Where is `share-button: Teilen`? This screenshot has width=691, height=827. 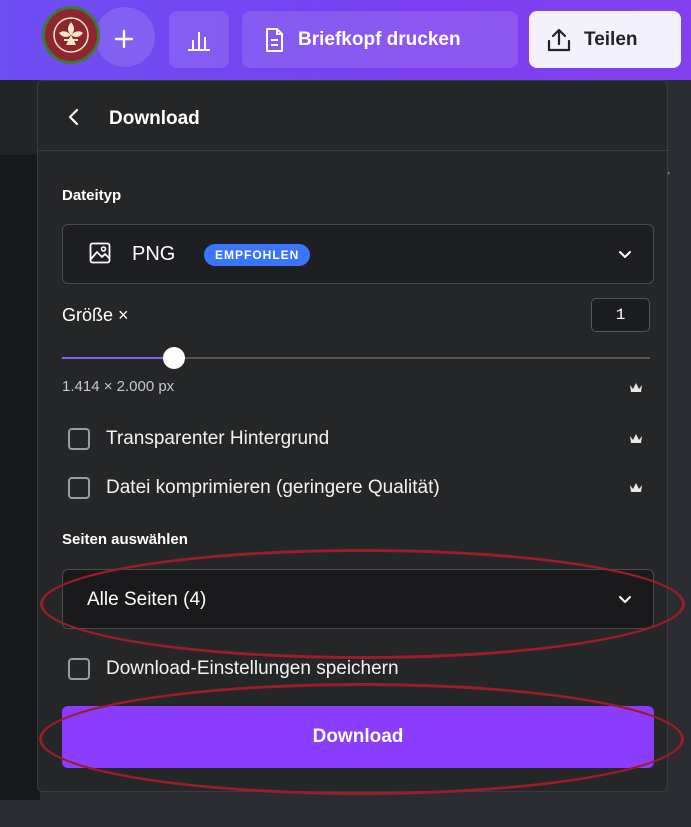 share-button: Teilen is located at coordinates (605, 39).